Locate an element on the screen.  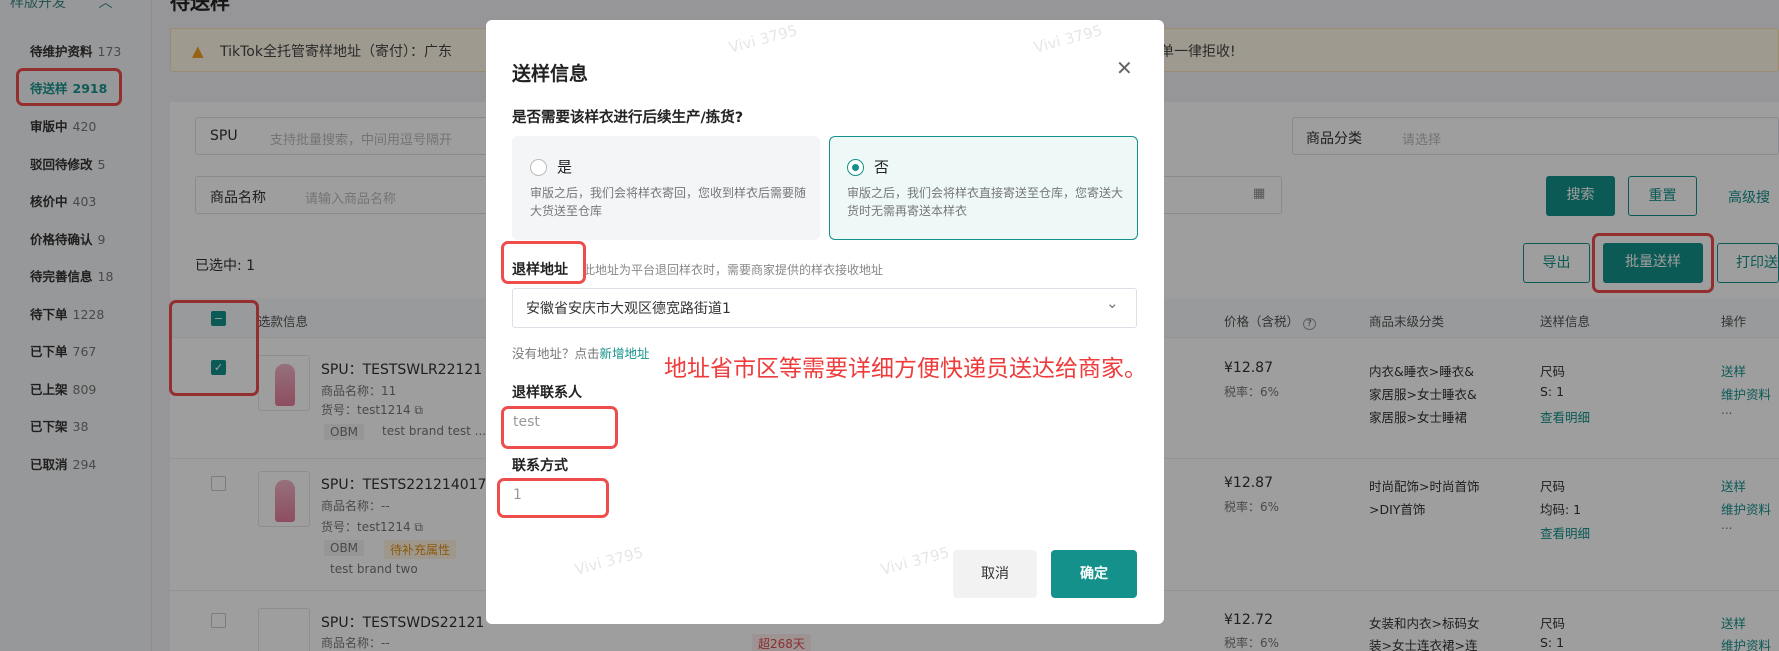
annotation-text: 地址省市区等需要详细方便快递员送达给商家。 is located at coordinates (905, 369).